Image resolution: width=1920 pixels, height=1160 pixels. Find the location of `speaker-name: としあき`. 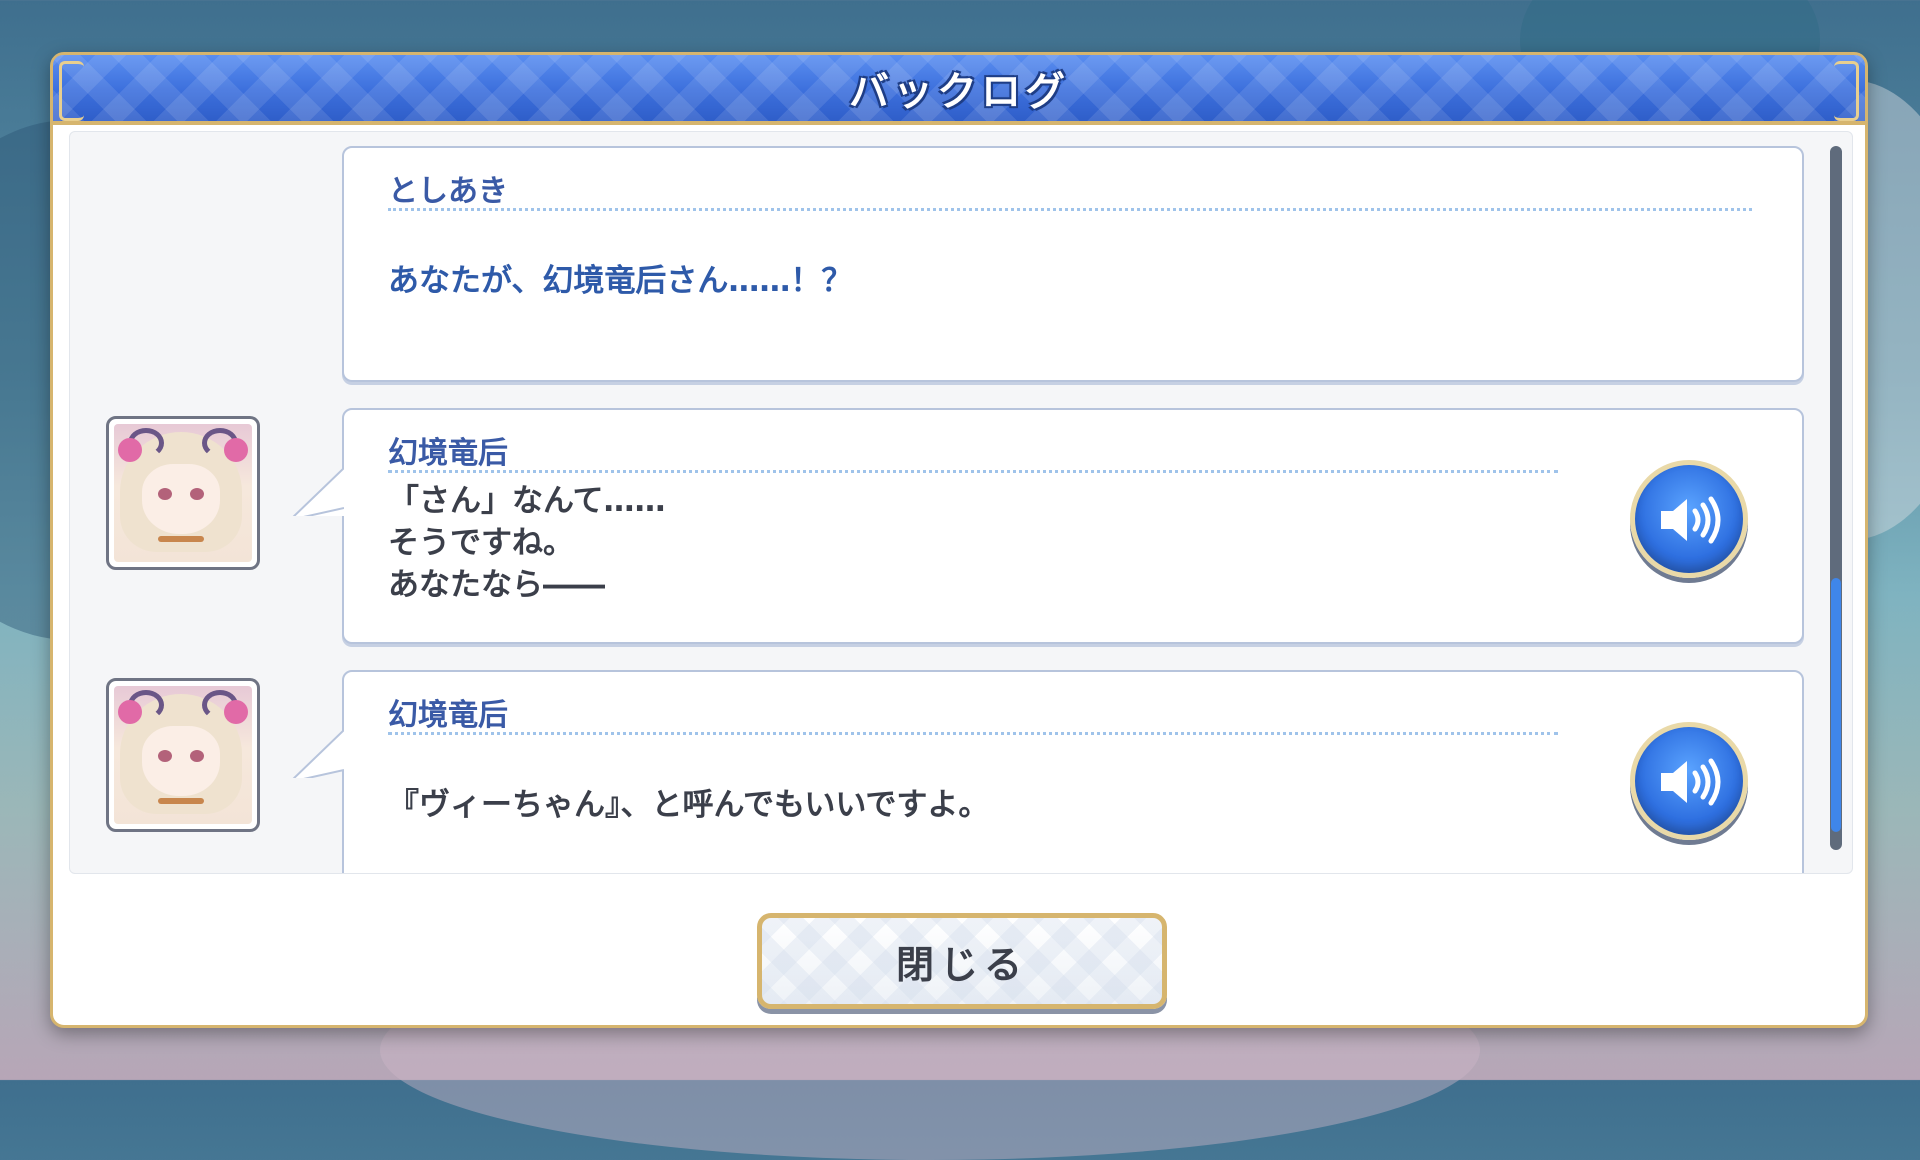

speaker-name: としあき is located at coordinates (448, 191).